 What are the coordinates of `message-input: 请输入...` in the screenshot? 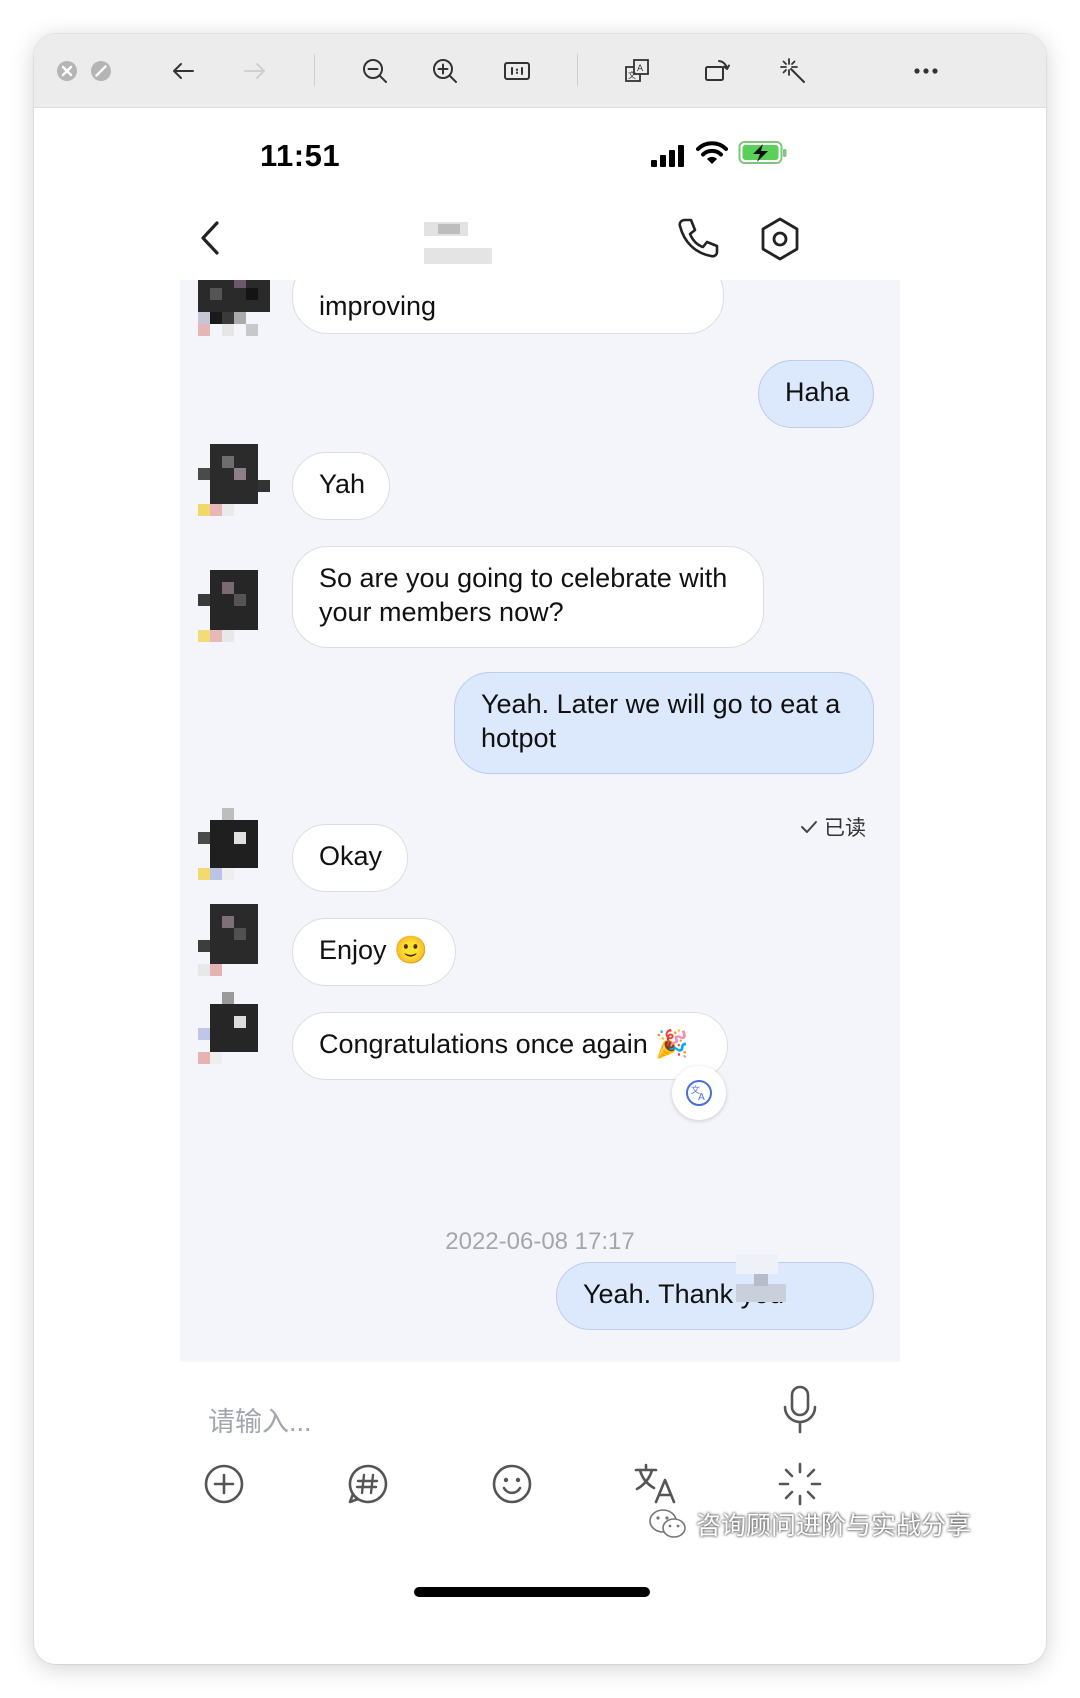 It's located at (260, 1419).